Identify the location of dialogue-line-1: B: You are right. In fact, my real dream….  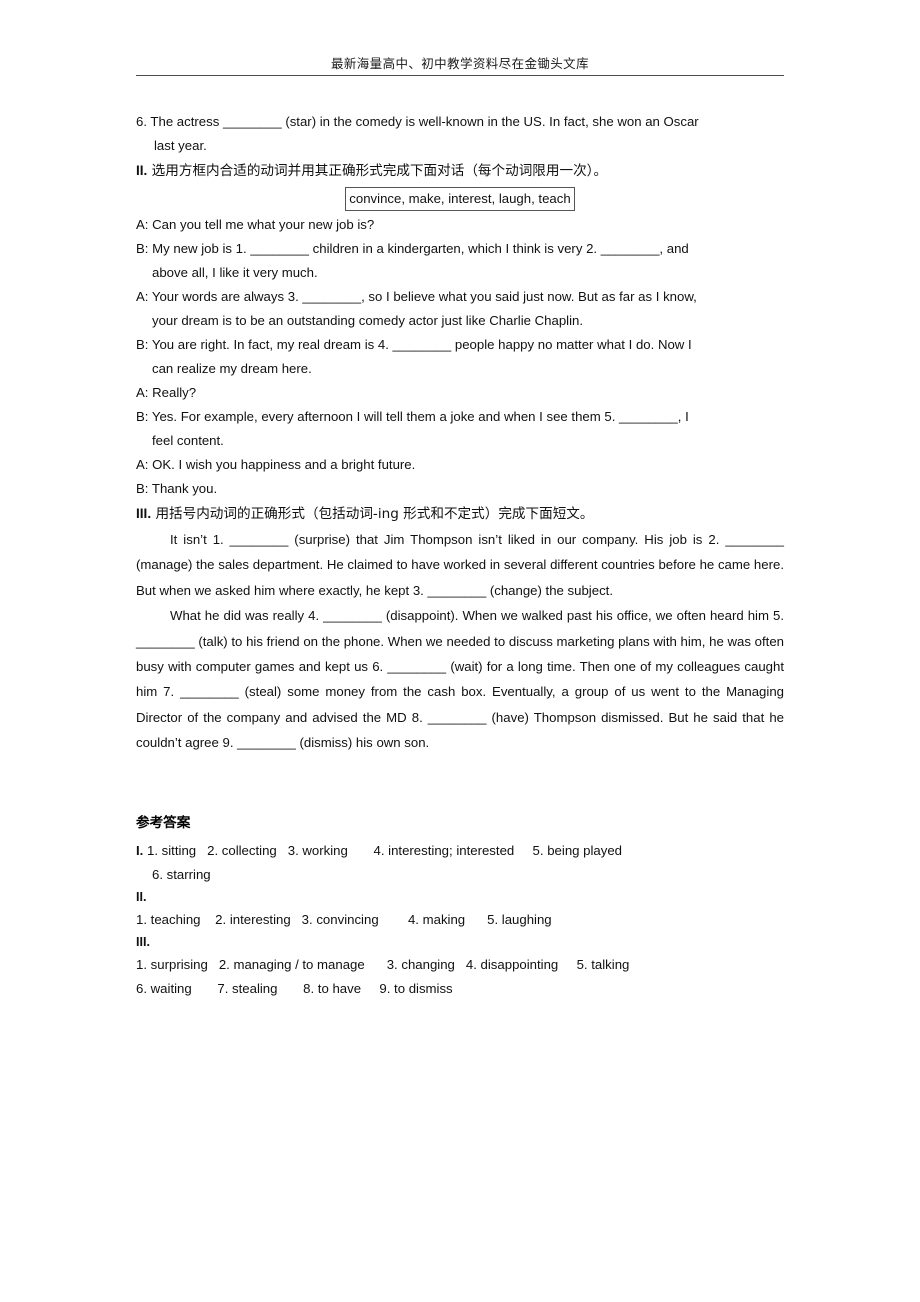
(414, 344).